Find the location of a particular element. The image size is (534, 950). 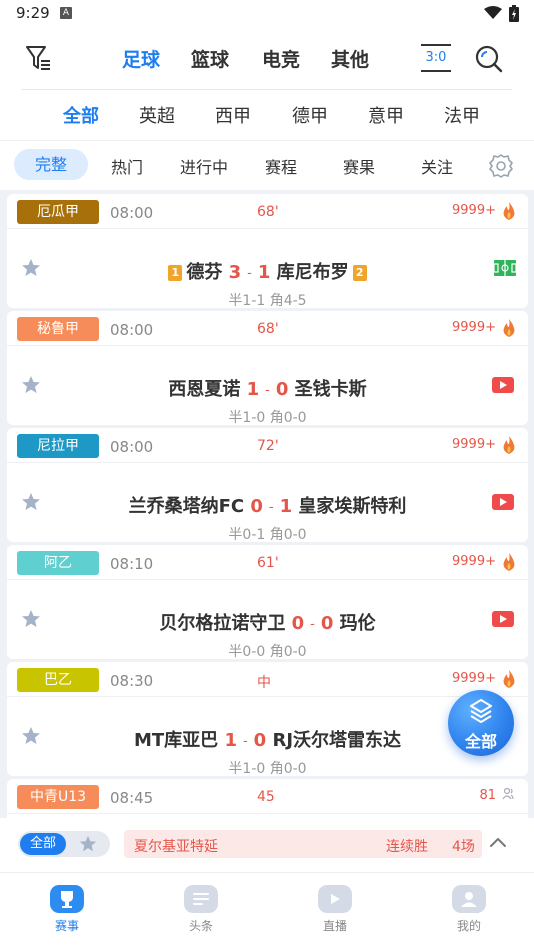

filter-tab-hot: 热门 is located at coordinates (127, 166).